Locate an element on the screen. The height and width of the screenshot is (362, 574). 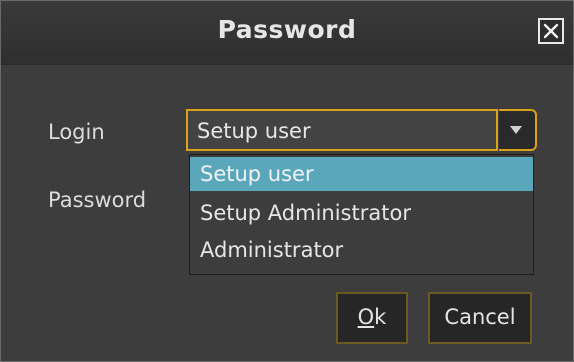
ok-mnemonic: O is located at coordinates (366, 317).